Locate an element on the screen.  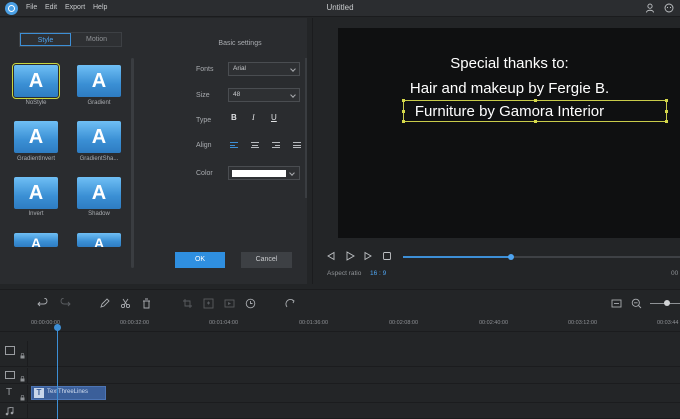
text-clip: T TextThreeLines is located at coordinates (68, 393).